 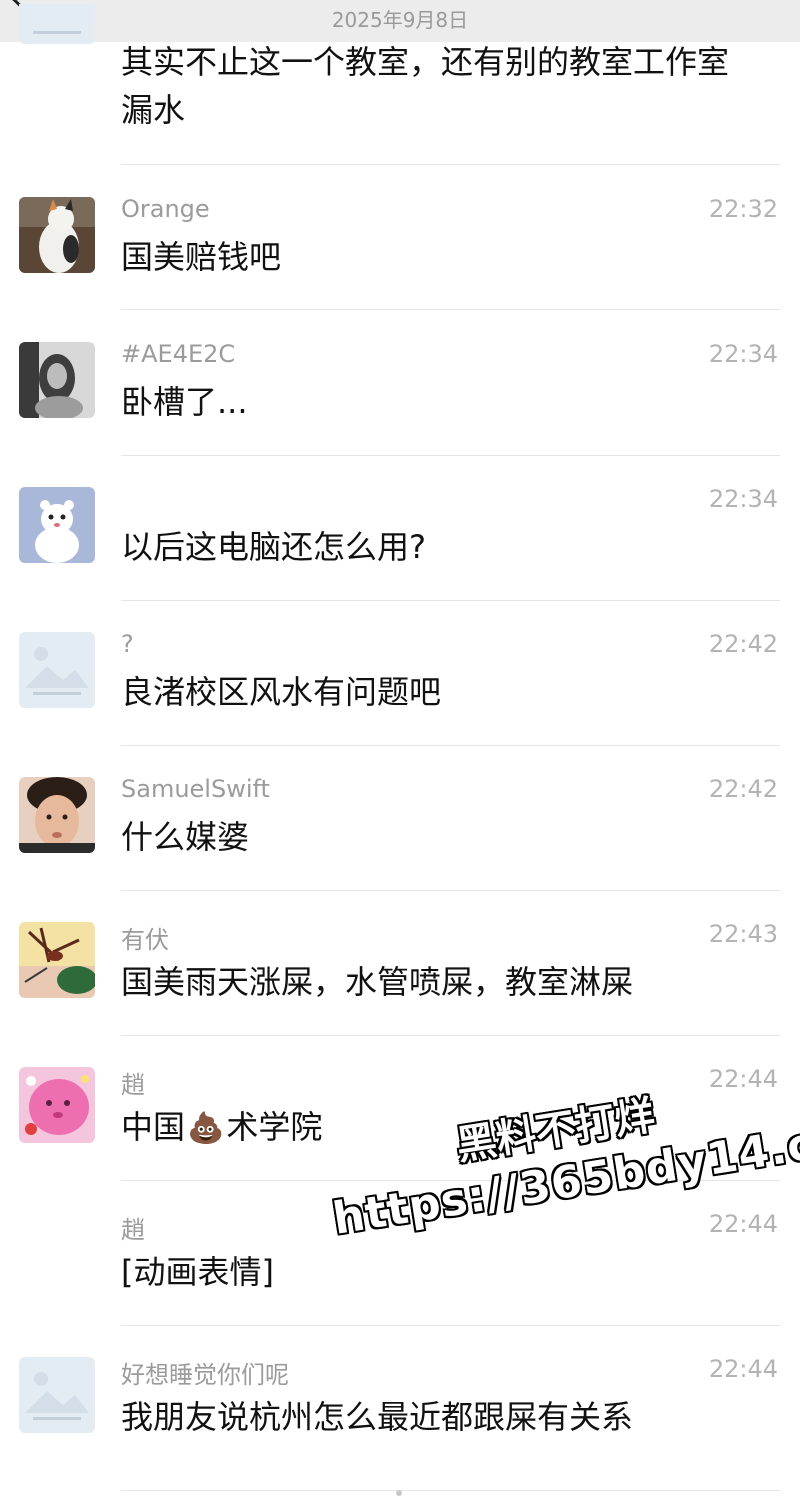 I want to click on sender-name: Orange, so click(x=165, y=209).